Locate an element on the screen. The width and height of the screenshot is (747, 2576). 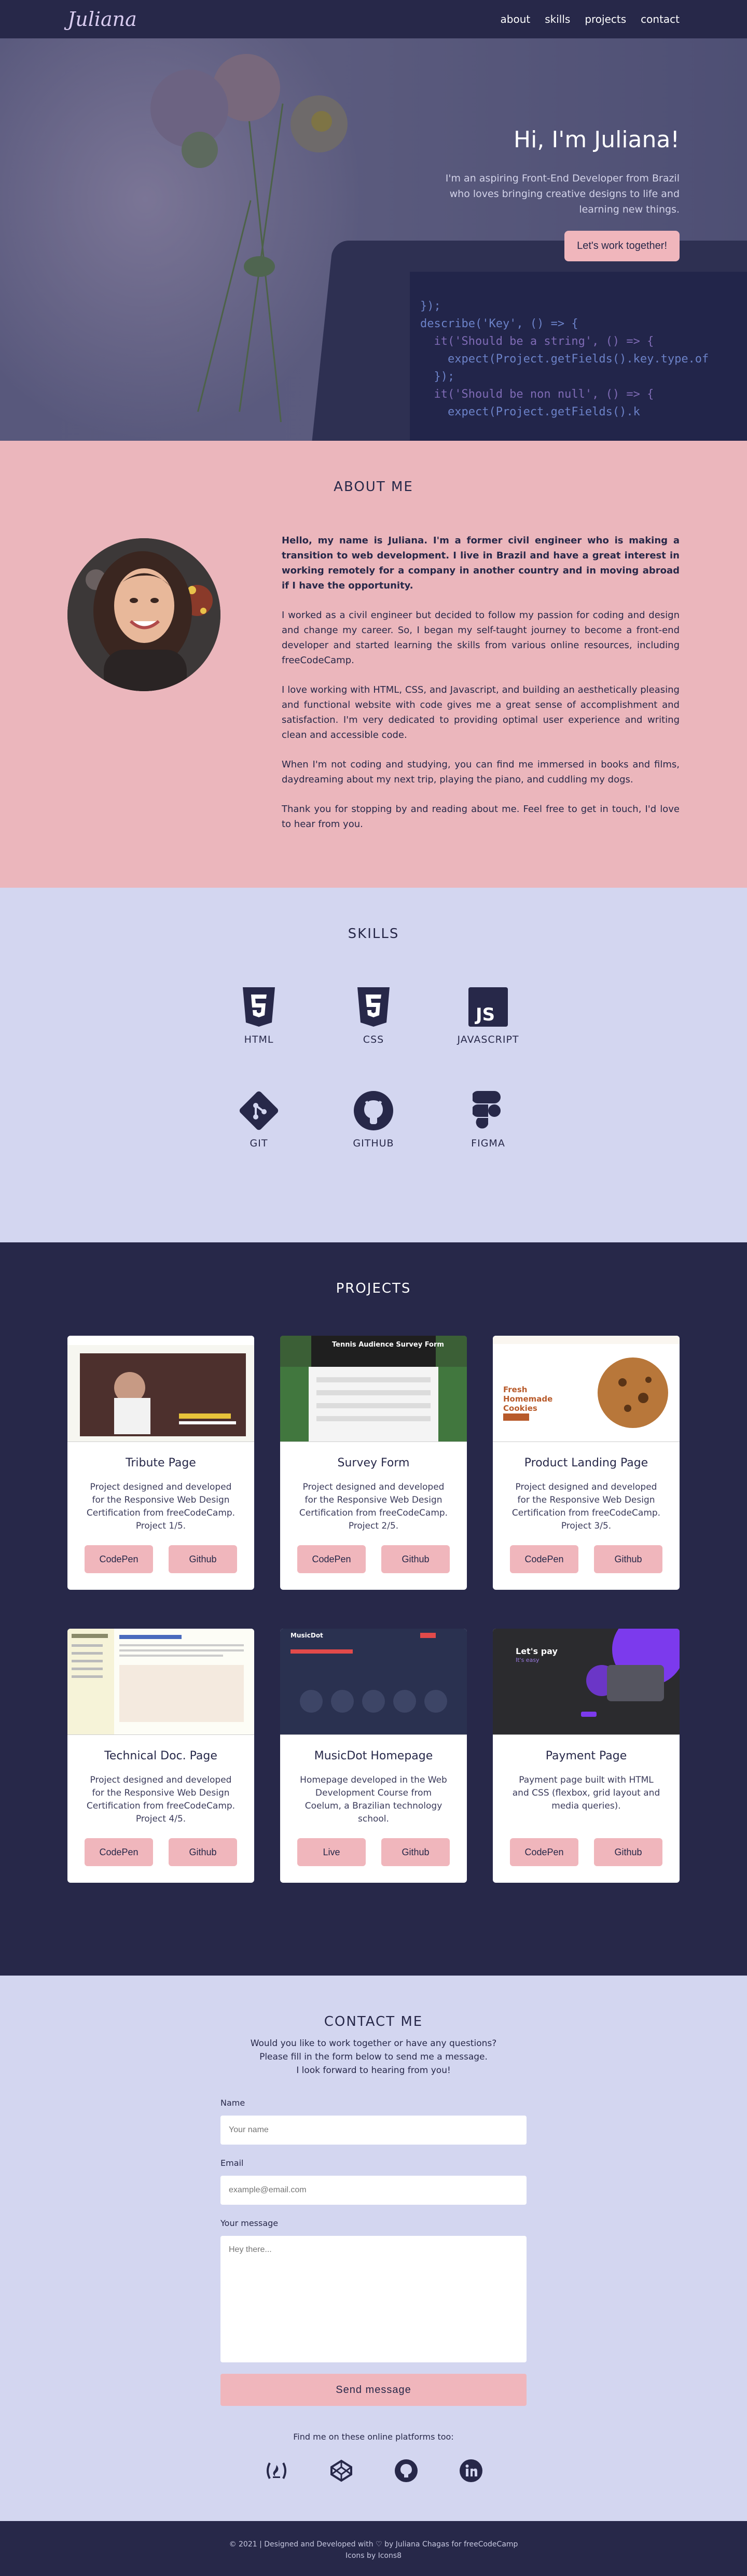
skill-label: GIT is located at coordinates (259, 1143).